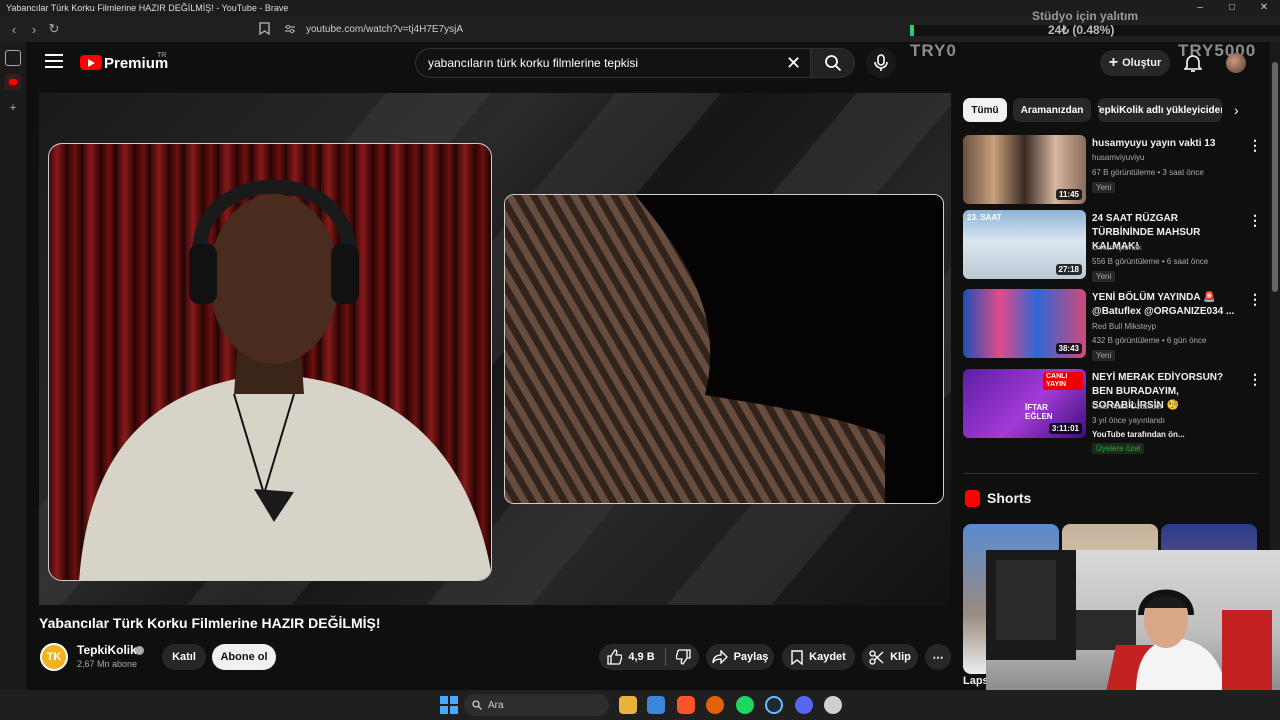  Describe the element at coordinates (876, 657) in the screenshot. I see `scissors-icon` at that location.